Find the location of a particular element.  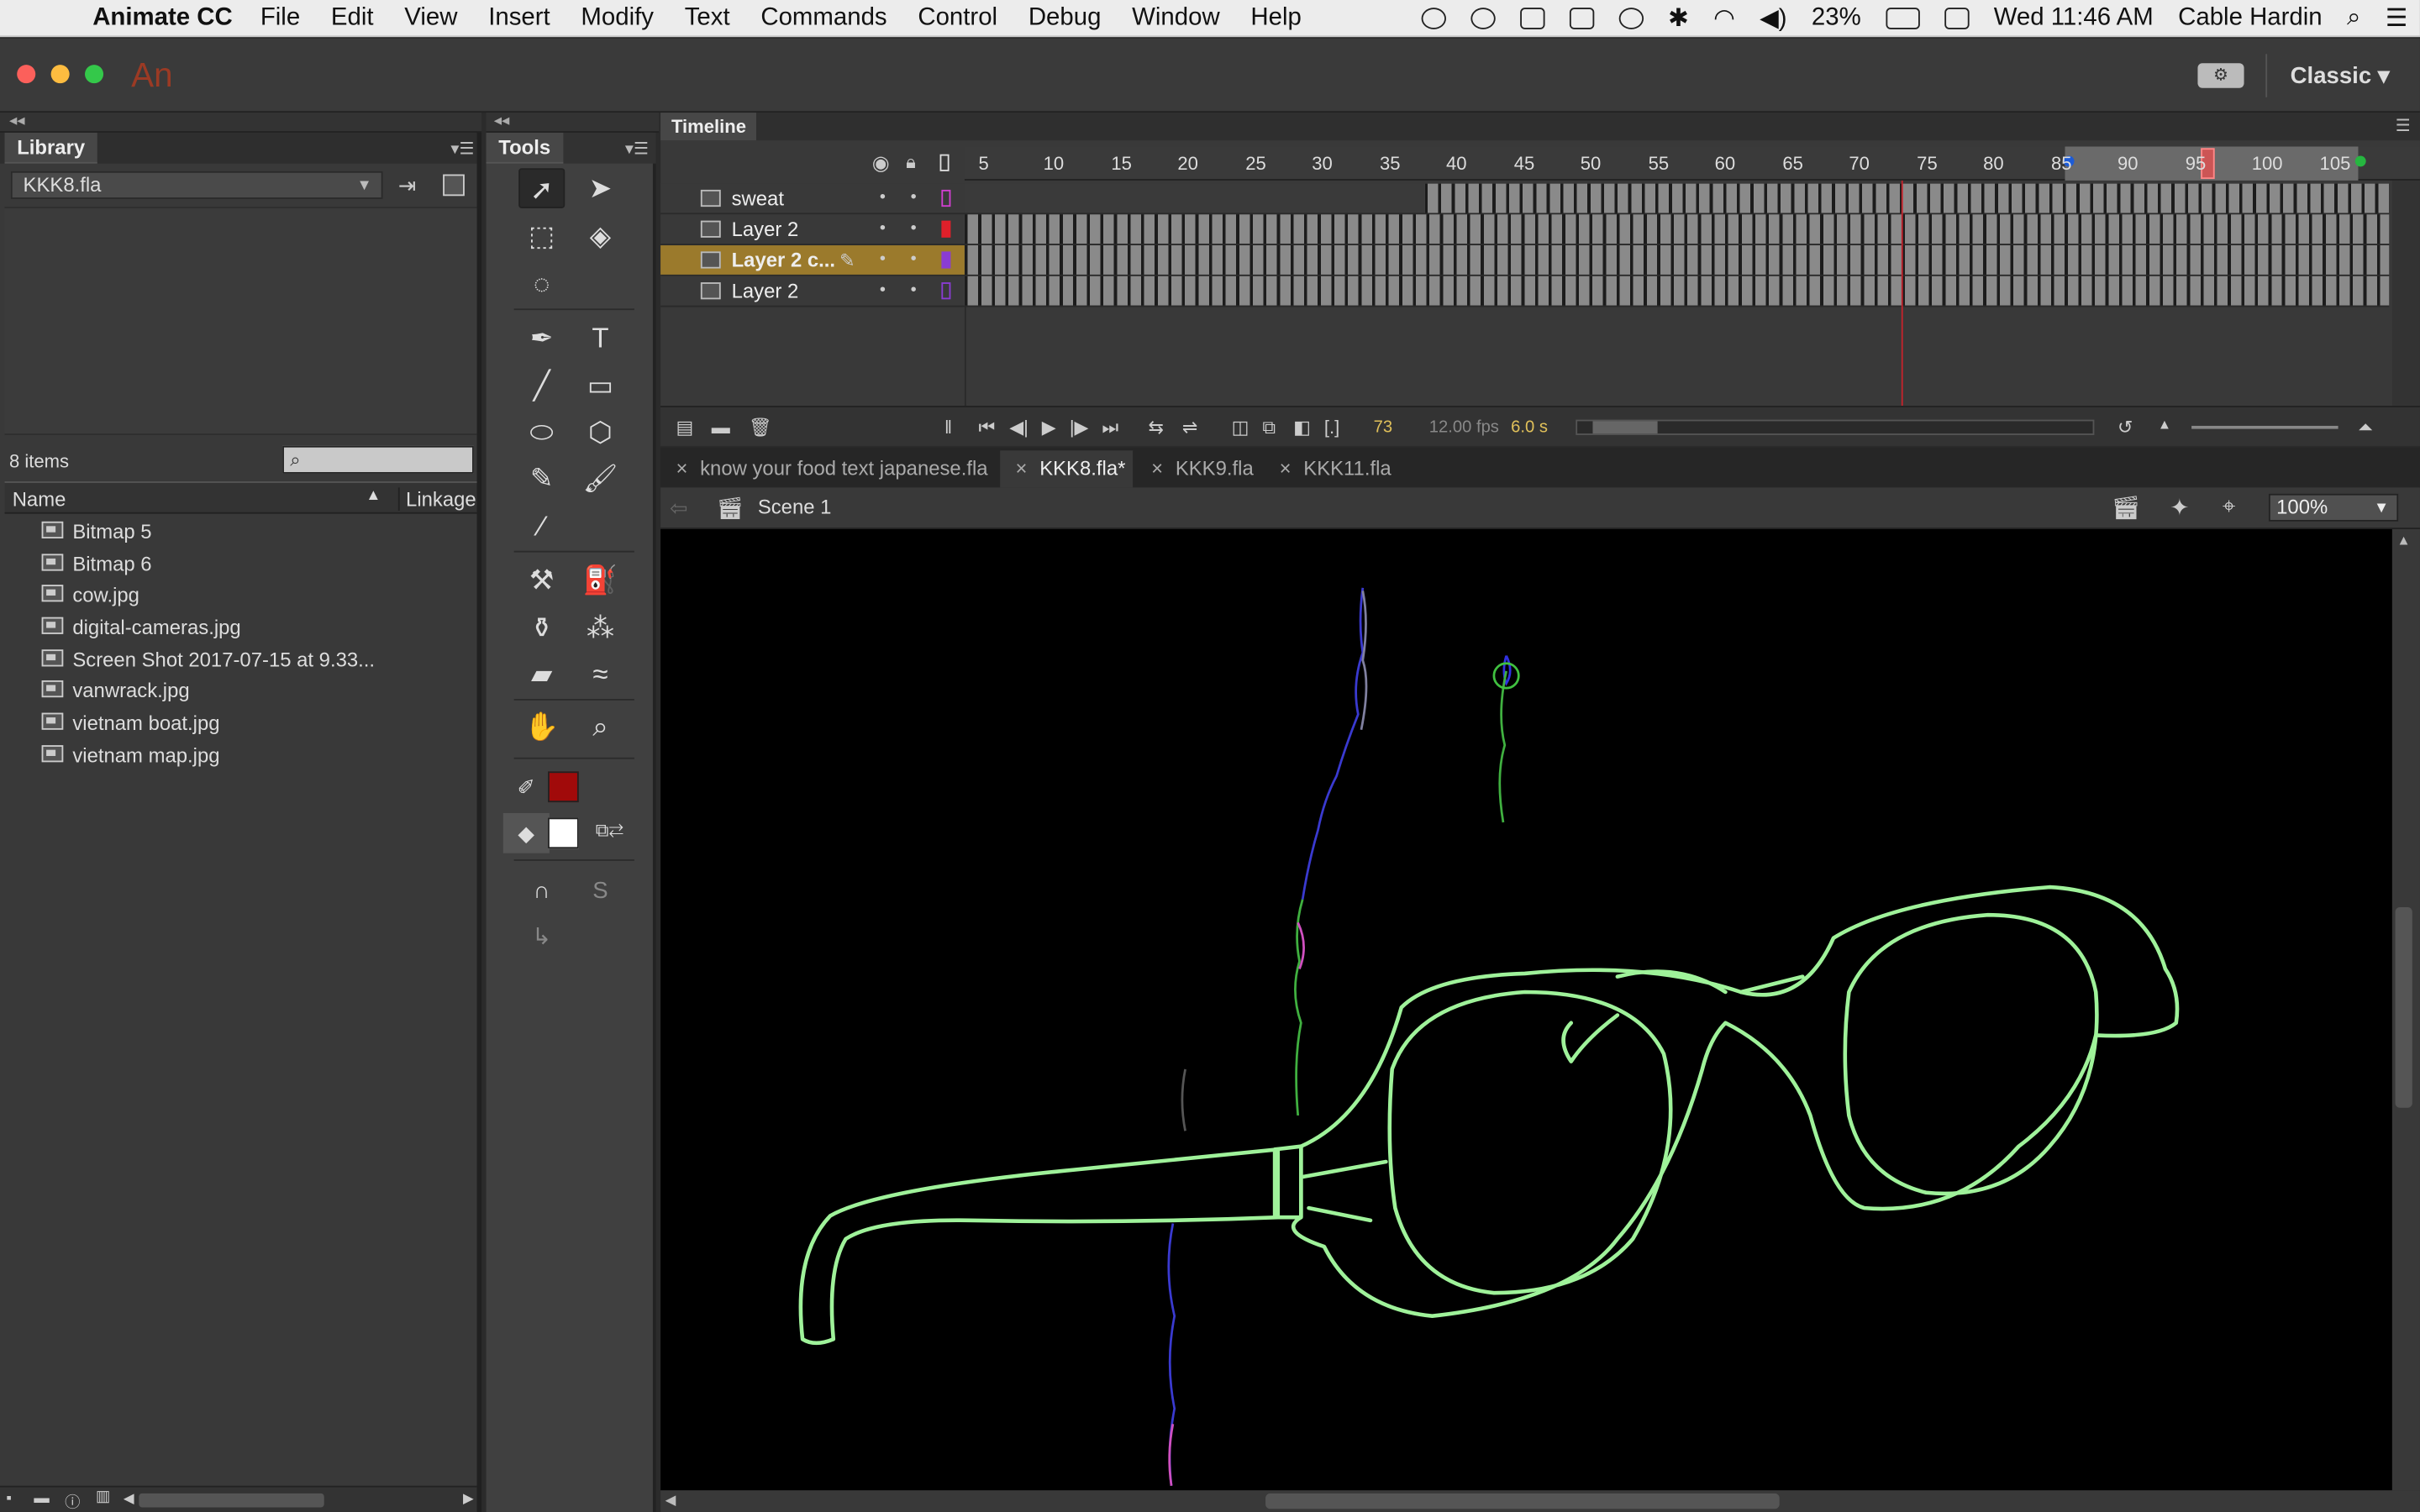

frame-size-slider is located at coordinates (2265, 427).